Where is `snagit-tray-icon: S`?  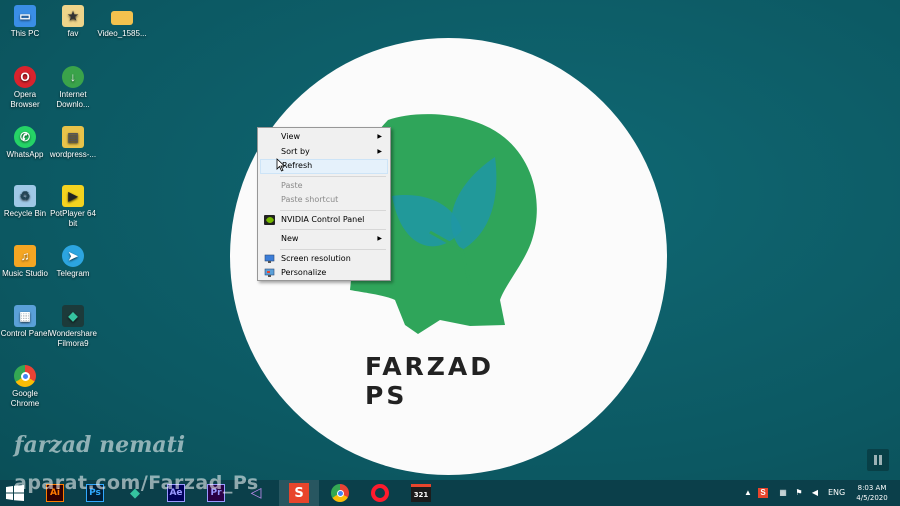
snagit-tray-icon: S is located at coordinates (763, 493).